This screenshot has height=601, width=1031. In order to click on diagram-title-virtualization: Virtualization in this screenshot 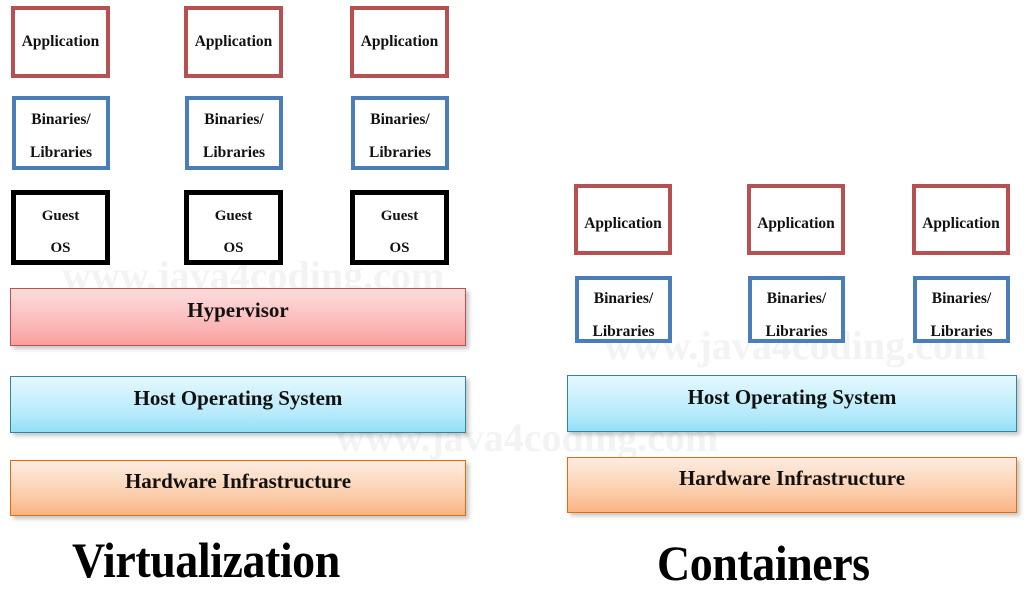, I will do `click(206, 560)`.